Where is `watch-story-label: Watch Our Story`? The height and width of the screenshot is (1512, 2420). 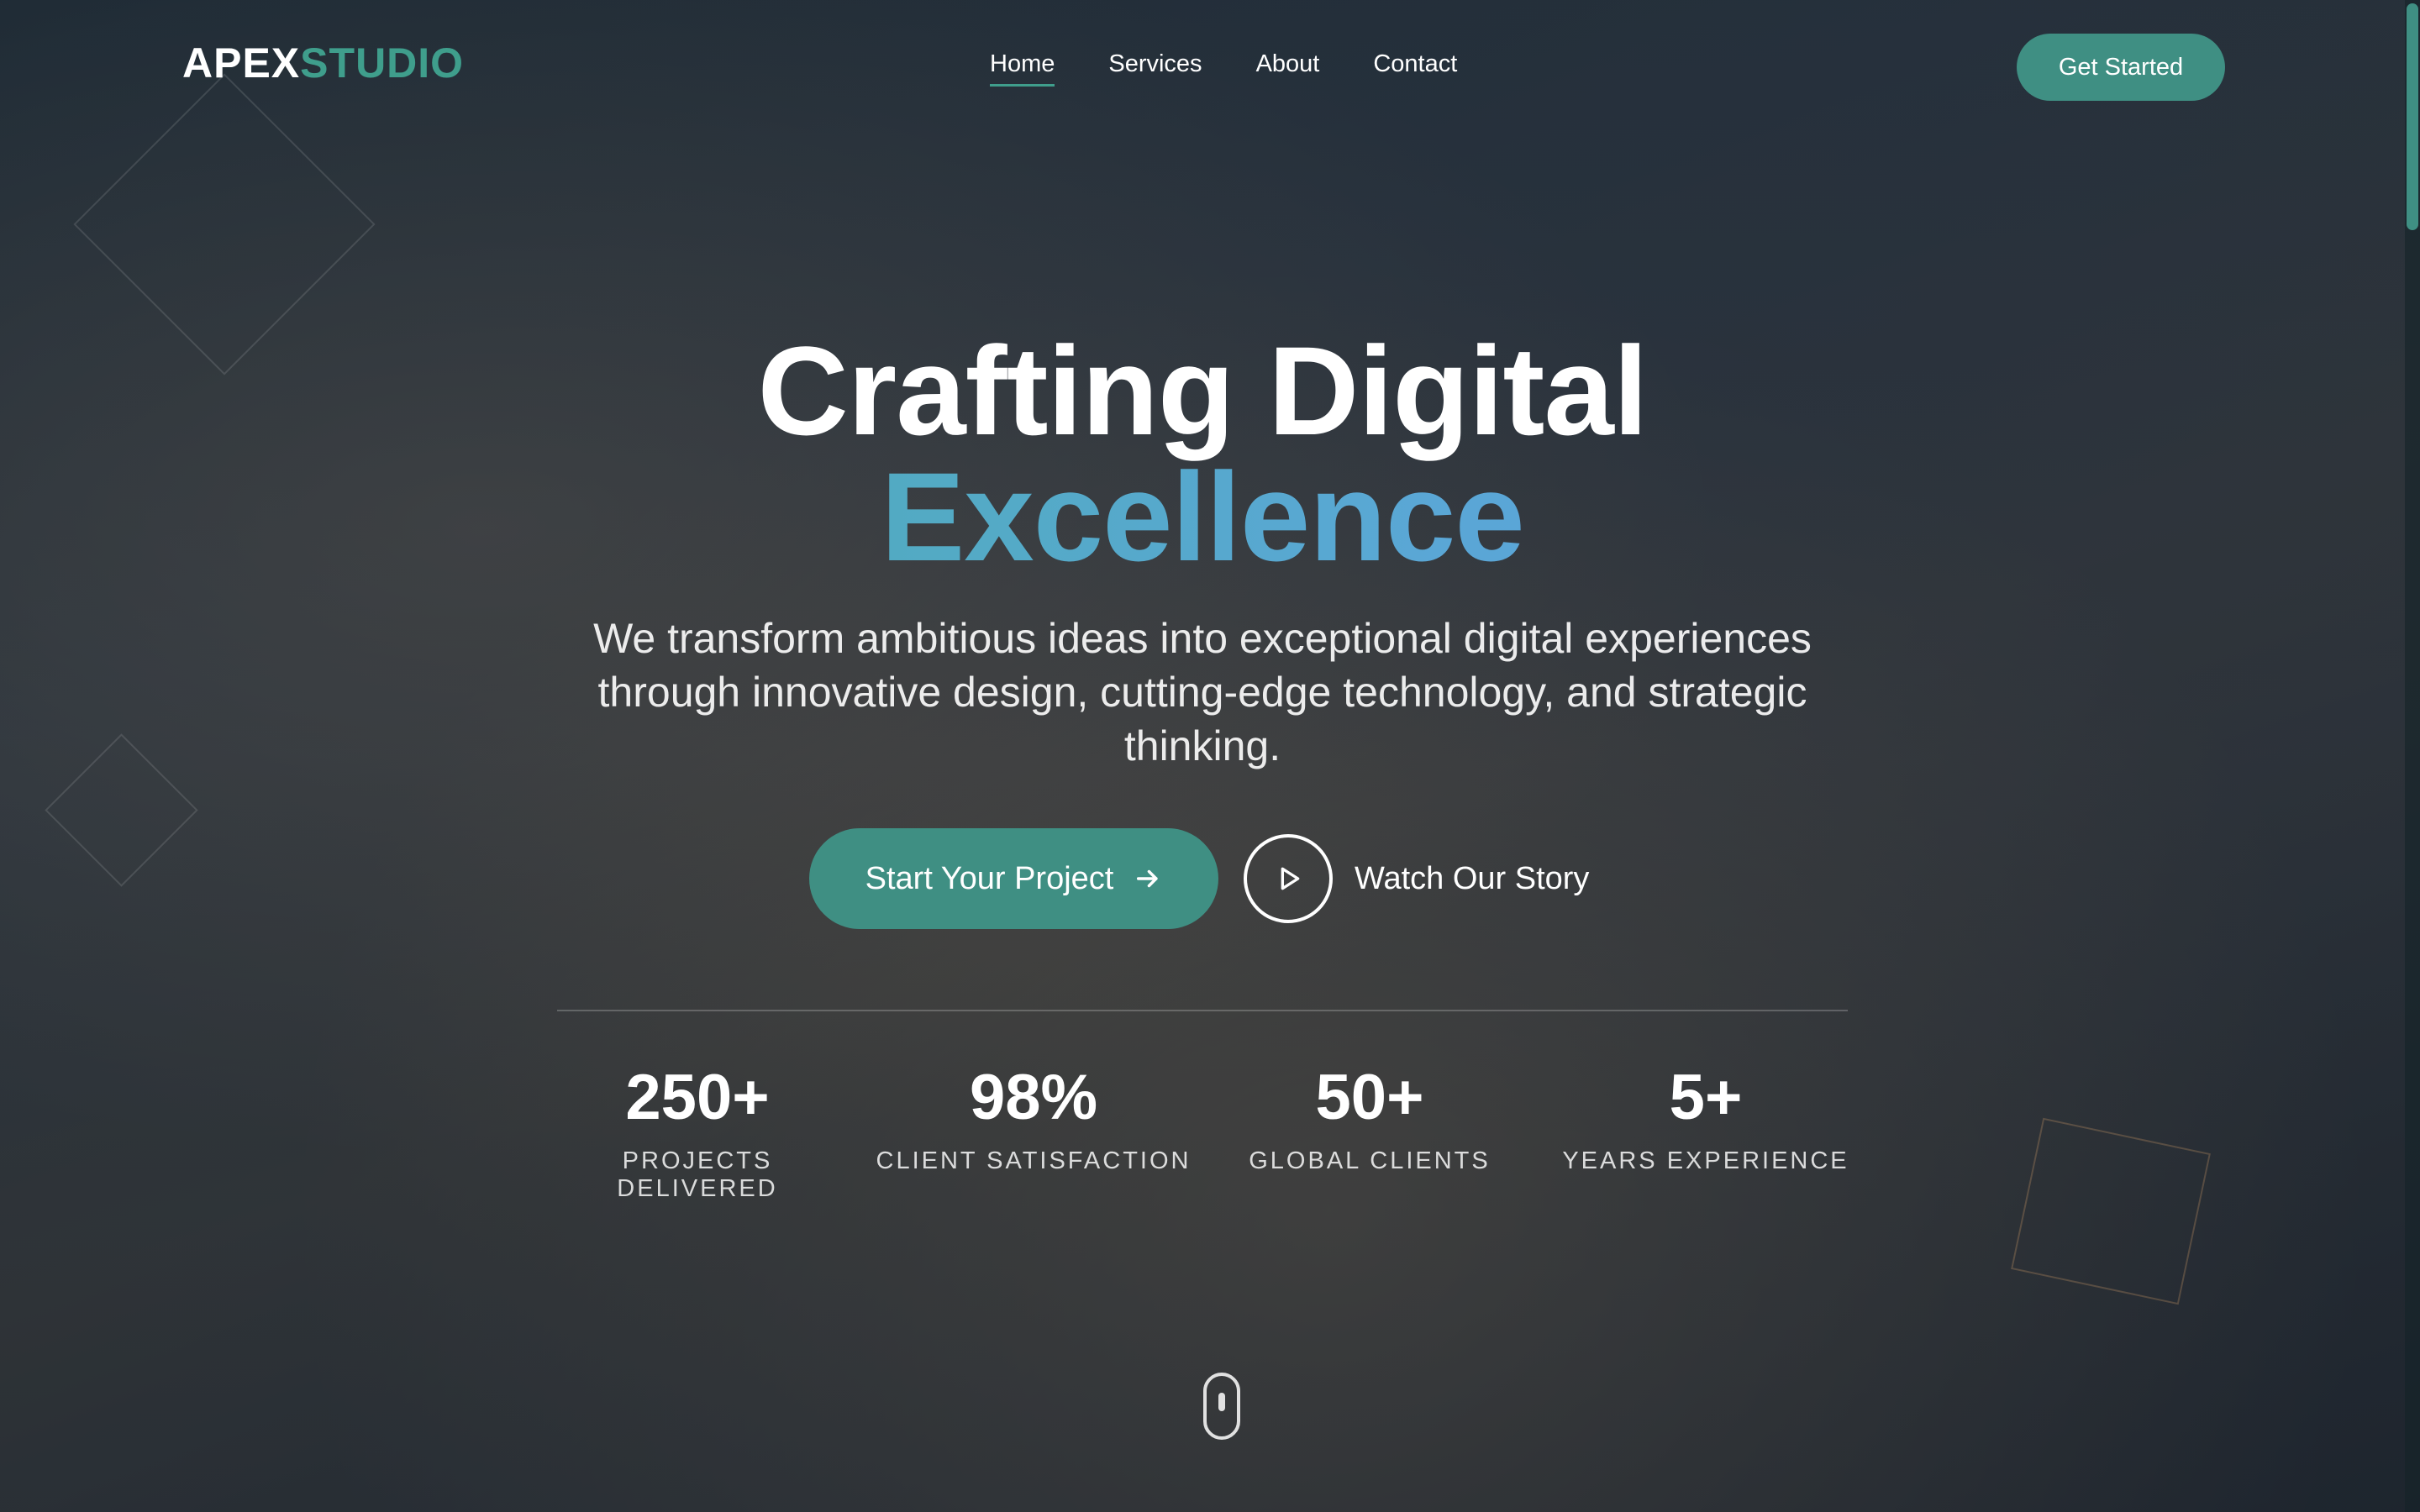 watch-story-label: Watch Our Story is located at coordinates (1472, 878).